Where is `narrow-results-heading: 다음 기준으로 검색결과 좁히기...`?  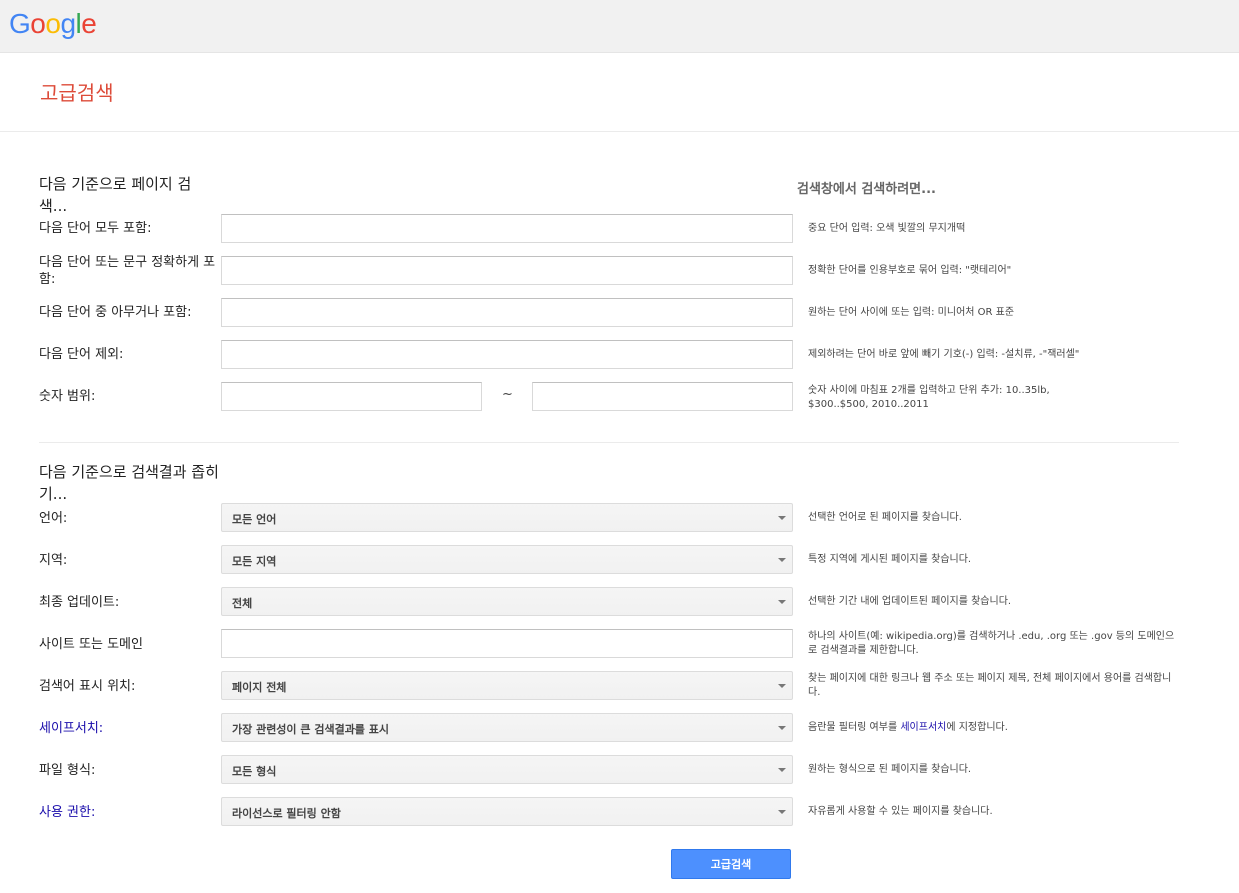 narrow-results-heading: 다음 기준으로 검색결과 좁히기... is located at coordinates (129, 483).